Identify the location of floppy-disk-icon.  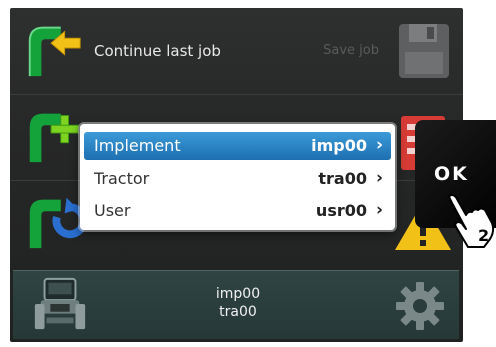
(423, 50).